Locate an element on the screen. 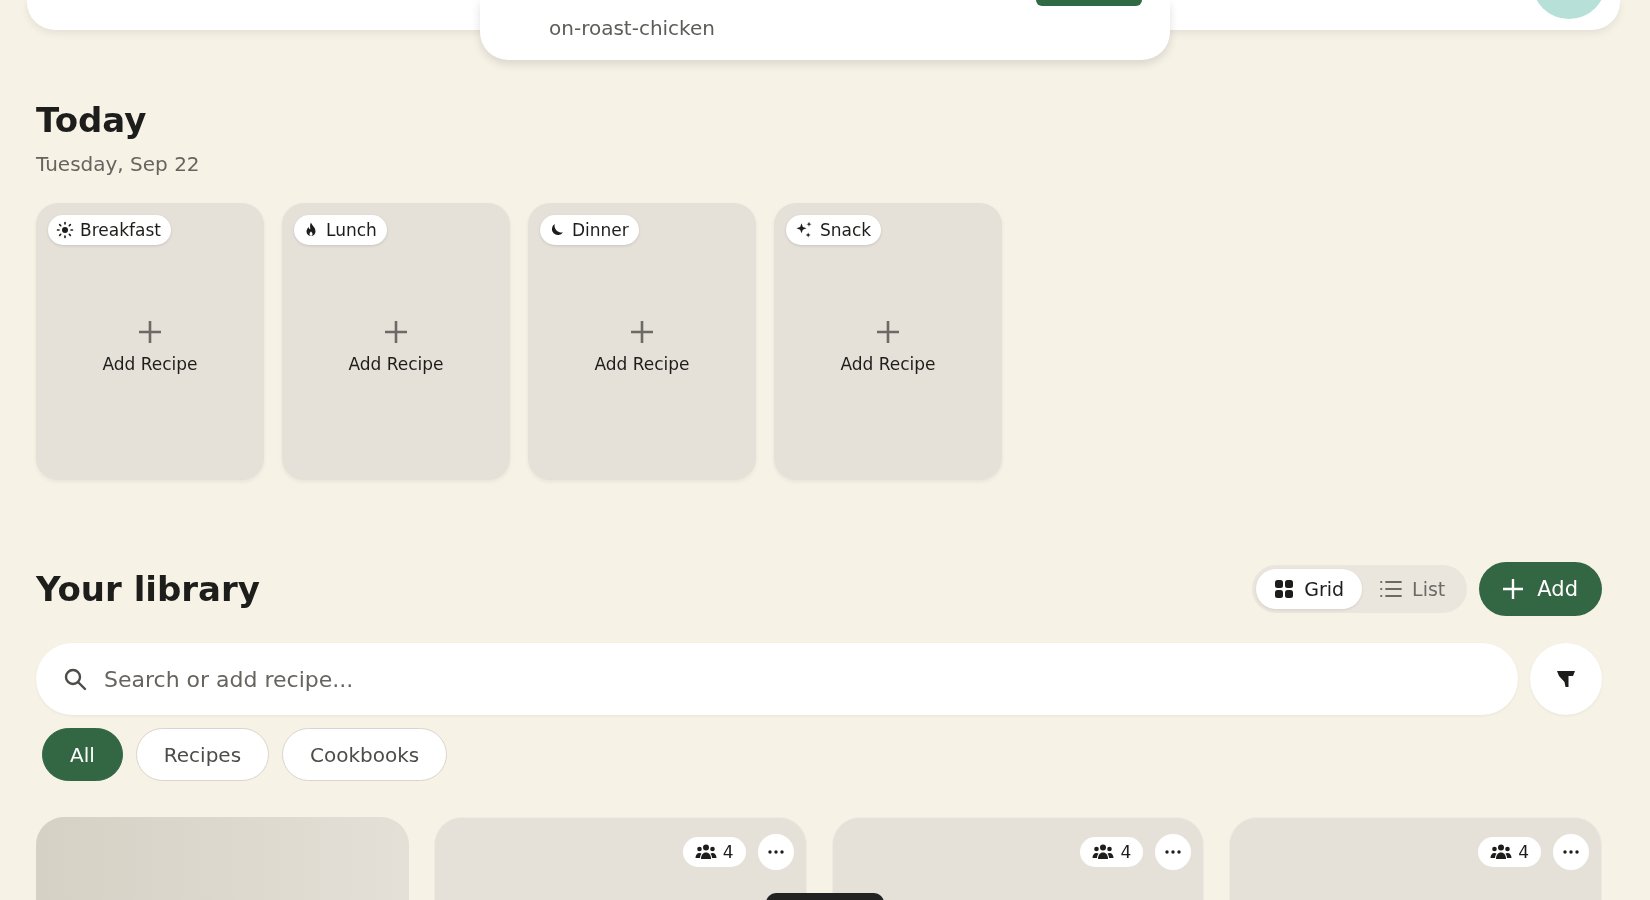  url-text: on-roast-chicken is located at coordinates (632, 28).